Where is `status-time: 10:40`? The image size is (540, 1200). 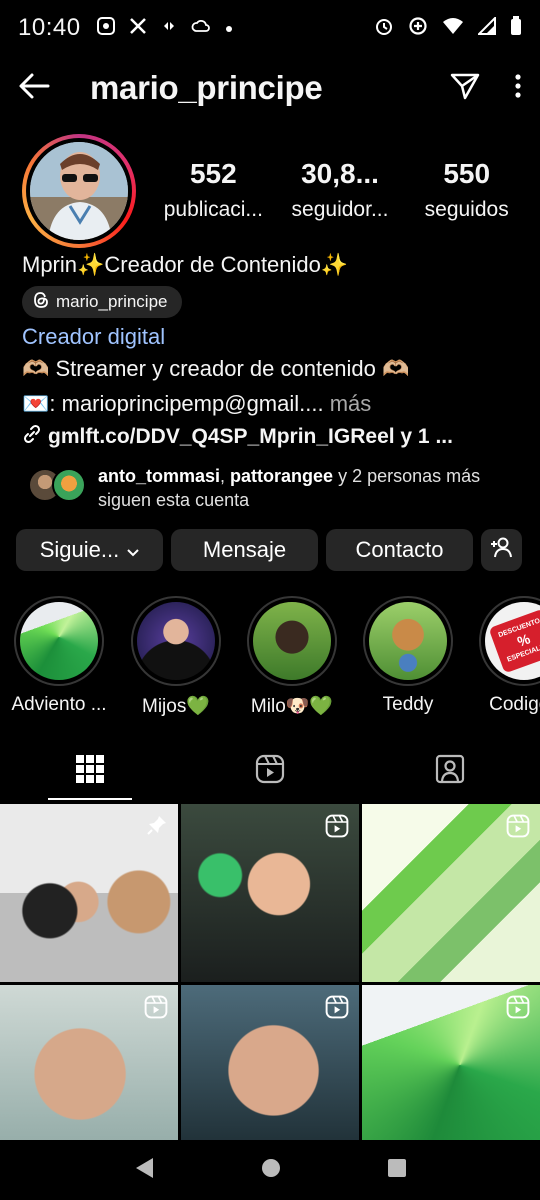
status-time: 10:40 is located at coordinates (49, 27).